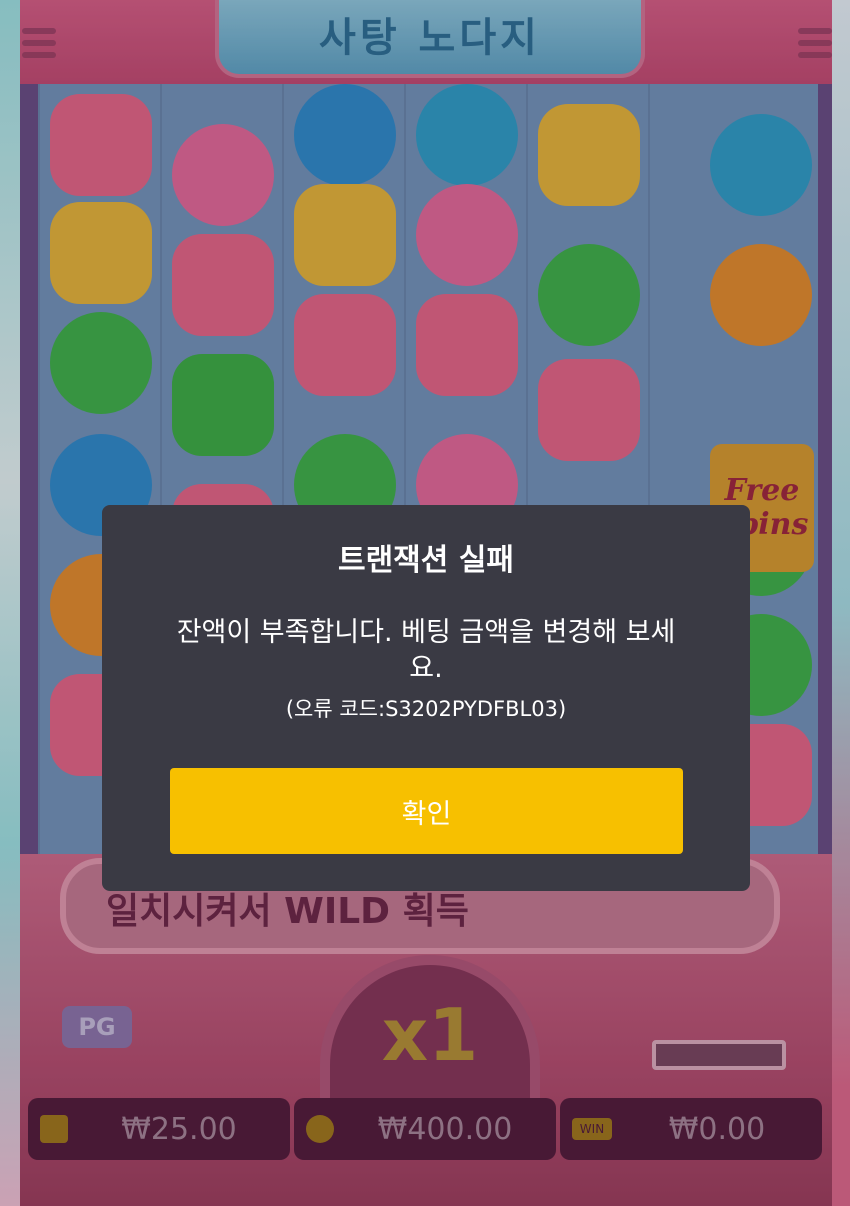 The height and width of the screenshot is (1206, 850). What do you see at coordinates (426, 811) in the screenshot?
I see `confirm-button: 확인` at bounding box center [426, 811].